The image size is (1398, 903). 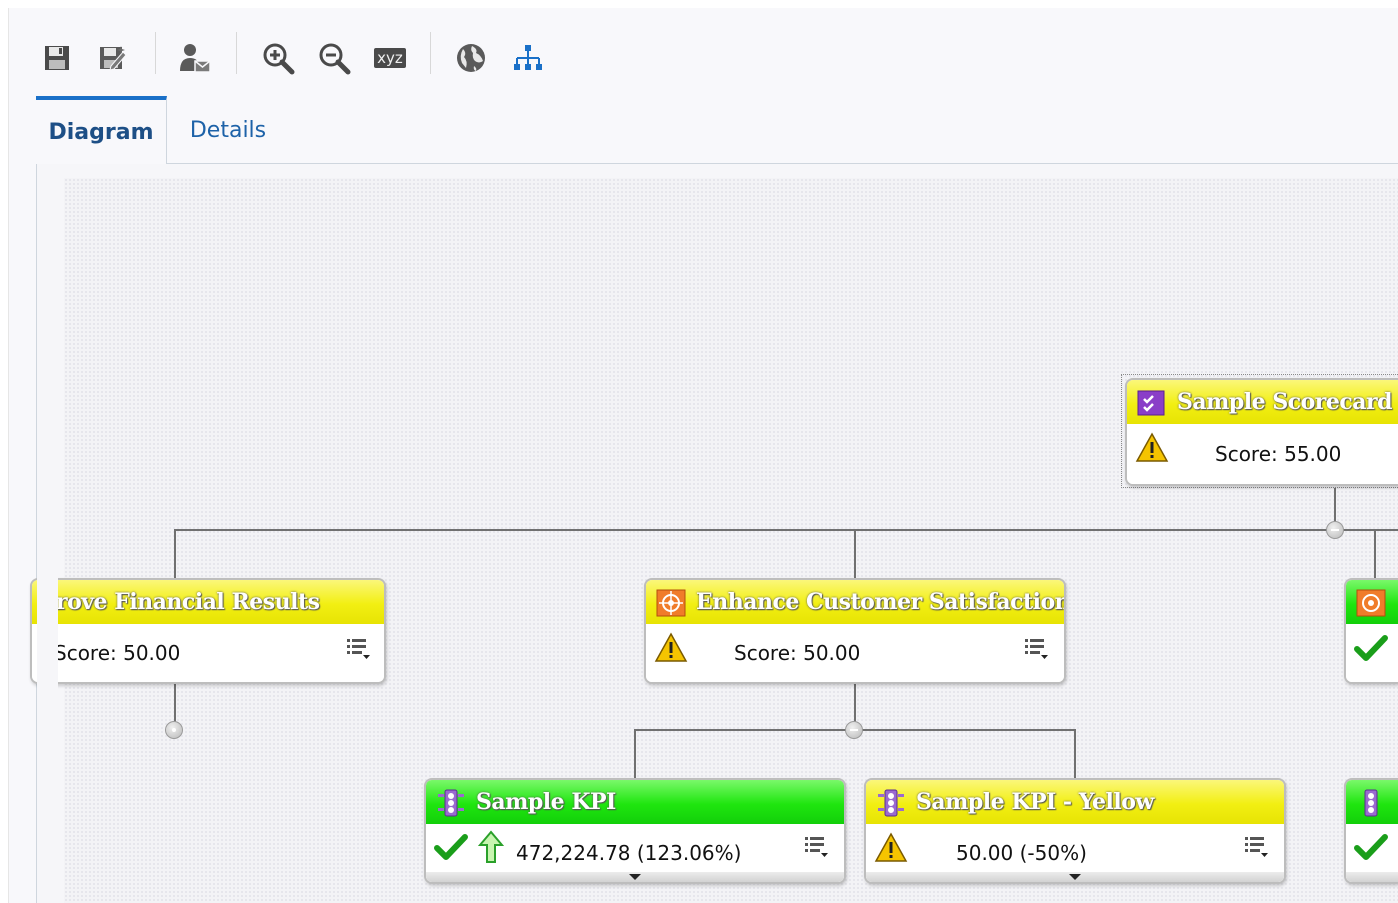 I want to click on tab-details-label: Details, so click(x=228, y=130).